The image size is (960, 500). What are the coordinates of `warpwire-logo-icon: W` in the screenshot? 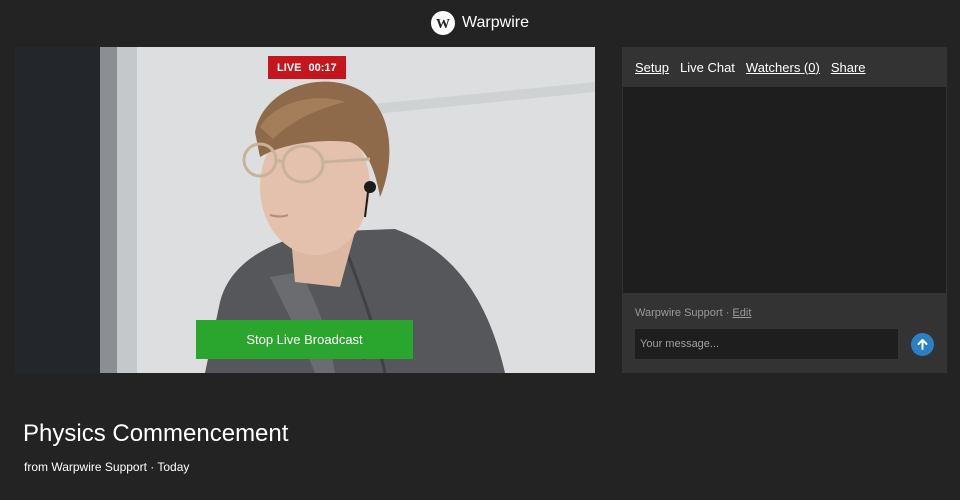 It's located at (443, 23).